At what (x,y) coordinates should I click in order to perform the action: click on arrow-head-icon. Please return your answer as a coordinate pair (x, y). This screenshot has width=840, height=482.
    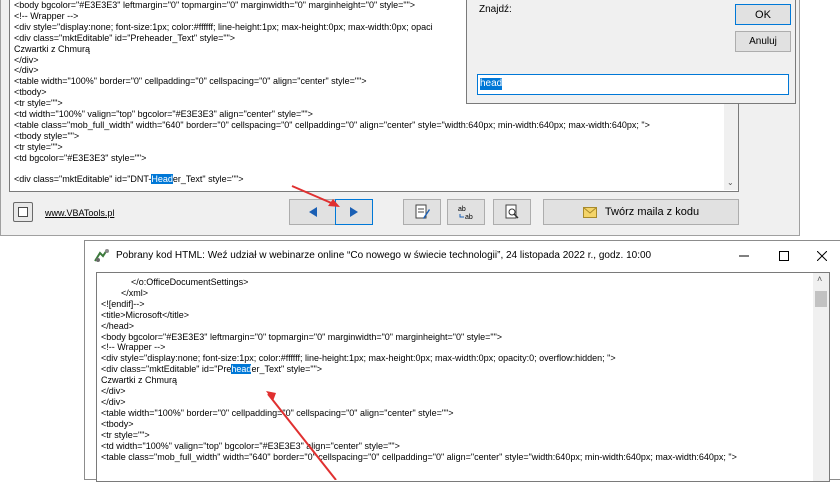
    Looking at the image, I should click on (271, 396).